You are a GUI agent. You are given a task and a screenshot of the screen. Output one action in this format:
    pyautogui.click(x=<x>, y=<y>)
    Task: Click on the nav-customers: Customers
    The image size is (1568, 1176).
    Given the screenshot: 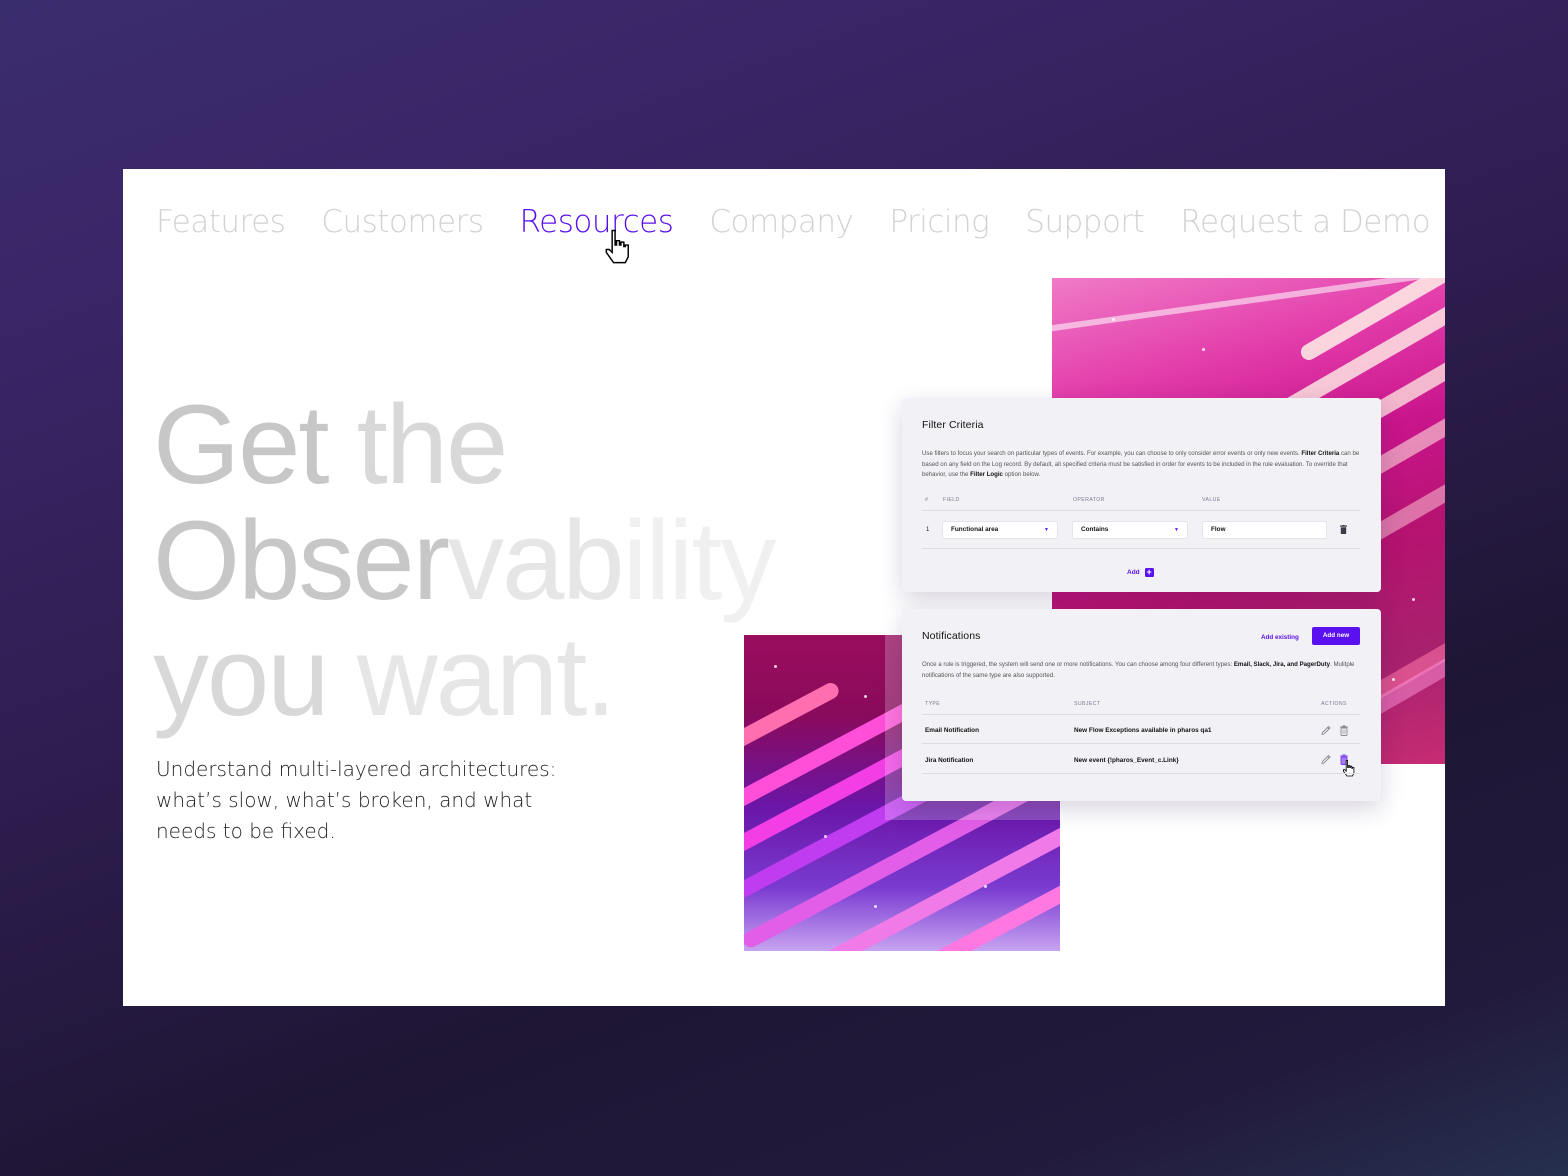 What is the action you would take?
    pyautogui.click(x=402, y=222)
    